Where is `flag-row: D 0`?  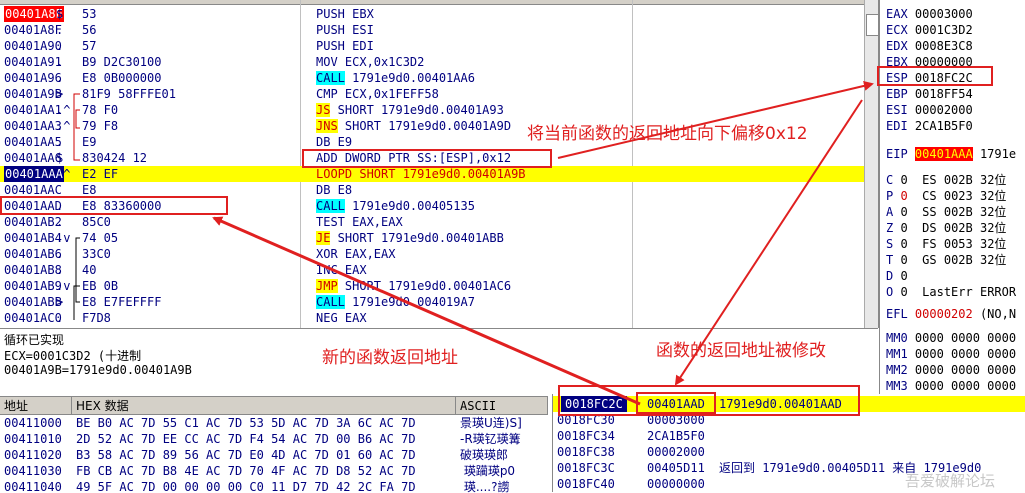
flag-row: D 0 is located at coordinates (911, 276).